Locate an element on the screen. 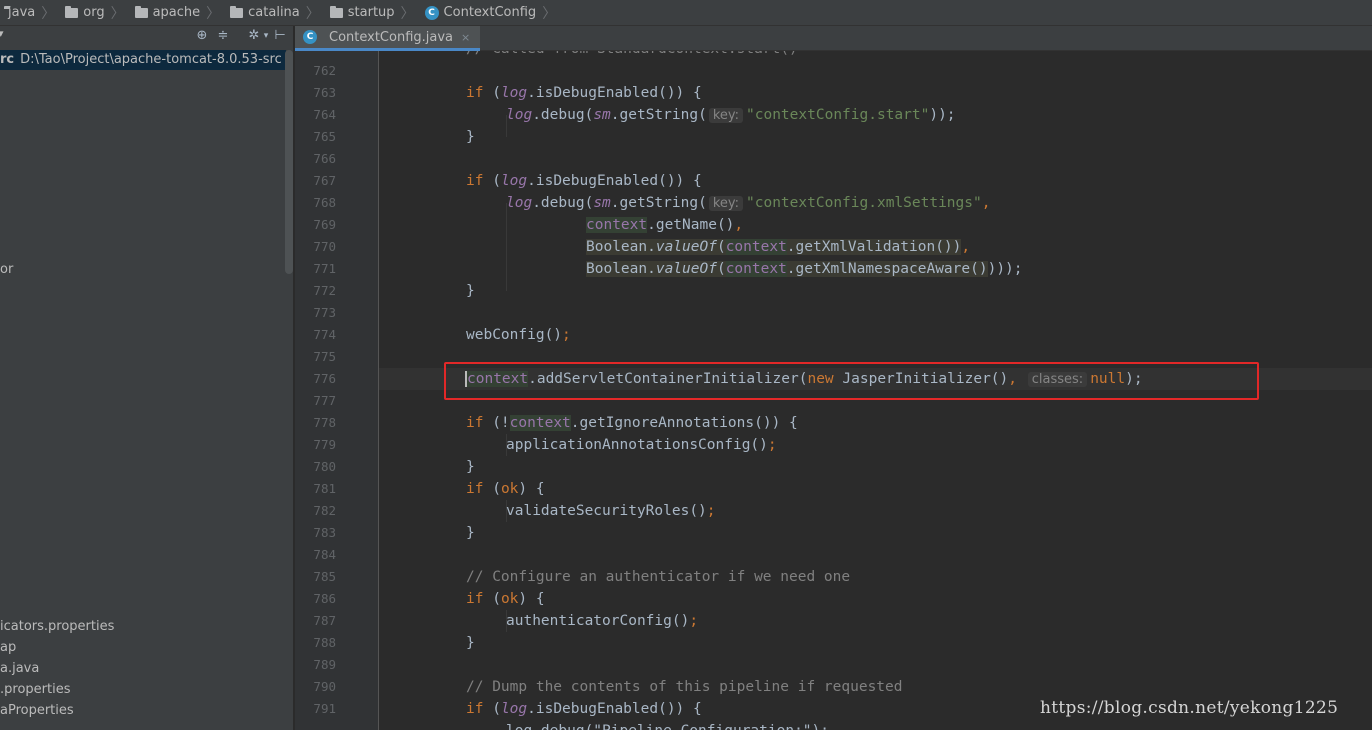 This screenshot has width=1372, height=730. code-line: validateSecurityRoles(); is located at coordinates (611, 511).